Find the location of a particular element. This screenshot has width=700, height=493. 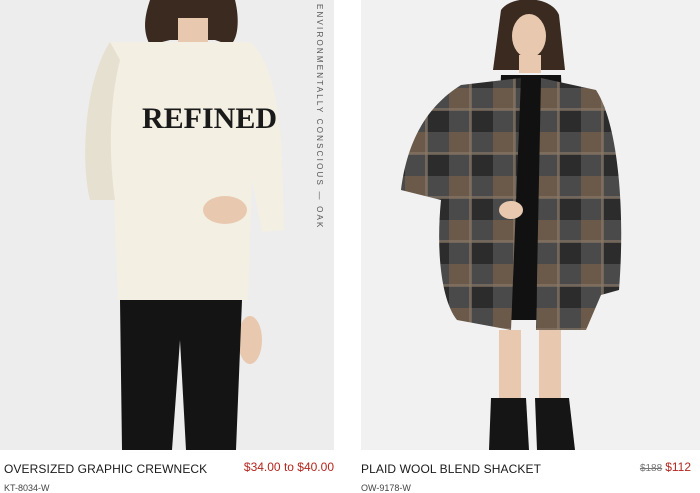

sweater-print-text: REFINED is located at coordinates (209, 118).